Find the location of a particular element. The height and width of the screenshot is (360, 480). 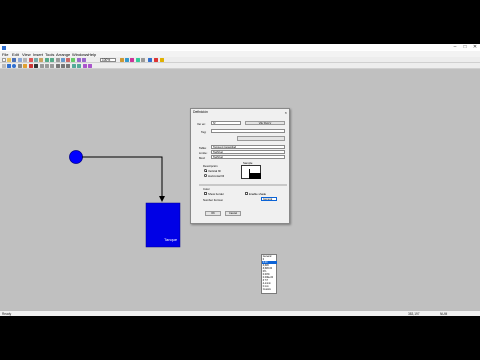

stop-icon is located at coordinates (156, 60).